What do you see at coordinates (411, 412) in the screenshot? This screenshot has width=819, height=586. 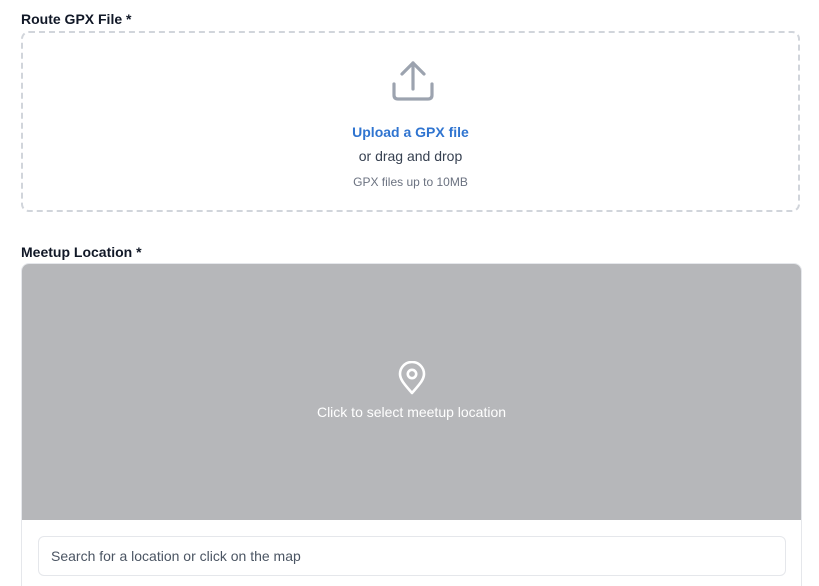 I see `map-select-hint: Click to select meetup location` at bounding box center [411, 412].